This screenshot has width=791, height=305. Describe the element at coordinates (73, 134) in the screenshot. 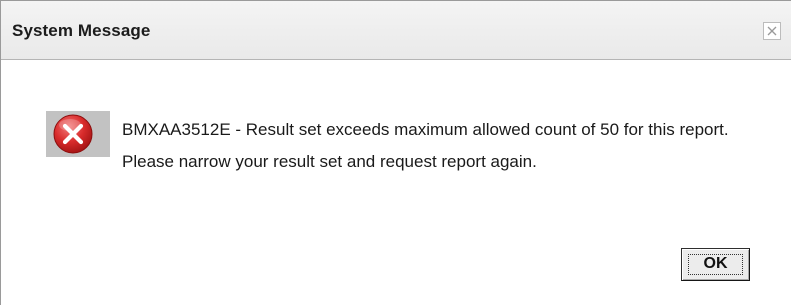

I see `error-icon` at that location.